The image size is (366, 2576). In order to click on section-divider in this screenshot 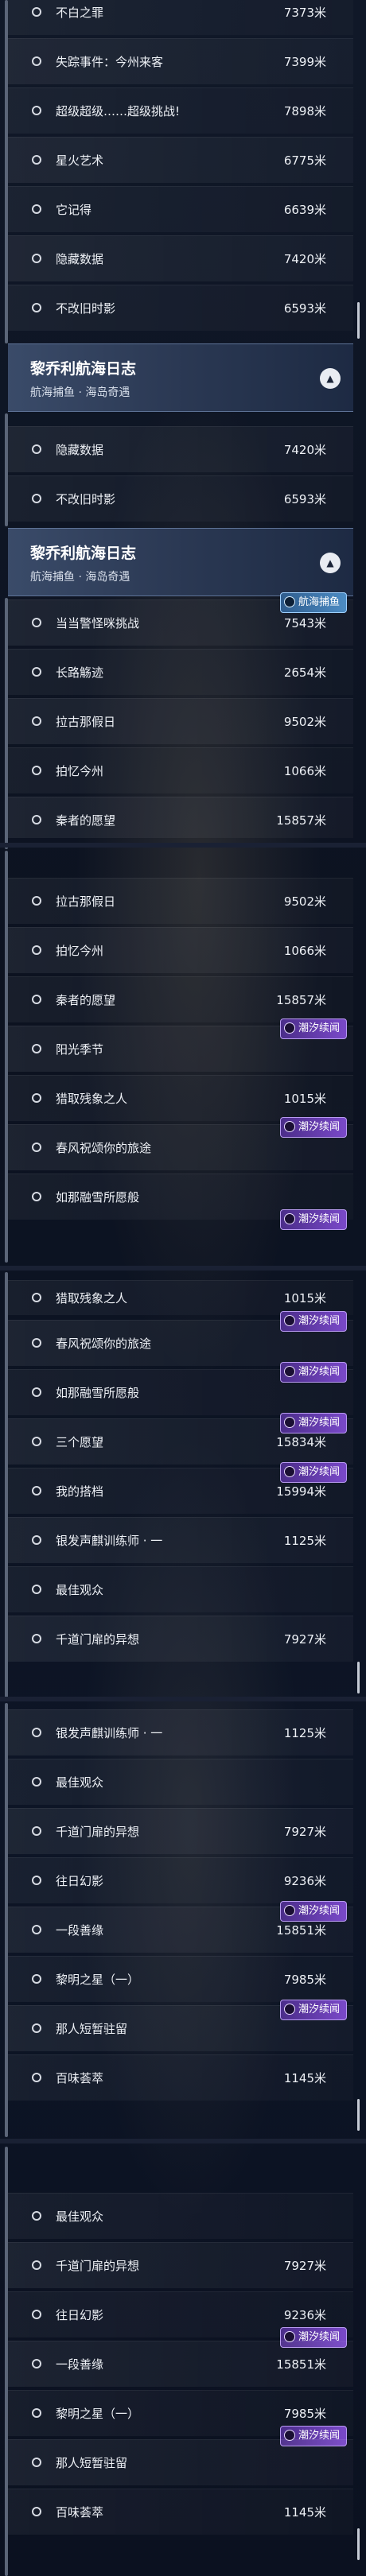, I will do `click(183, 1699)`.